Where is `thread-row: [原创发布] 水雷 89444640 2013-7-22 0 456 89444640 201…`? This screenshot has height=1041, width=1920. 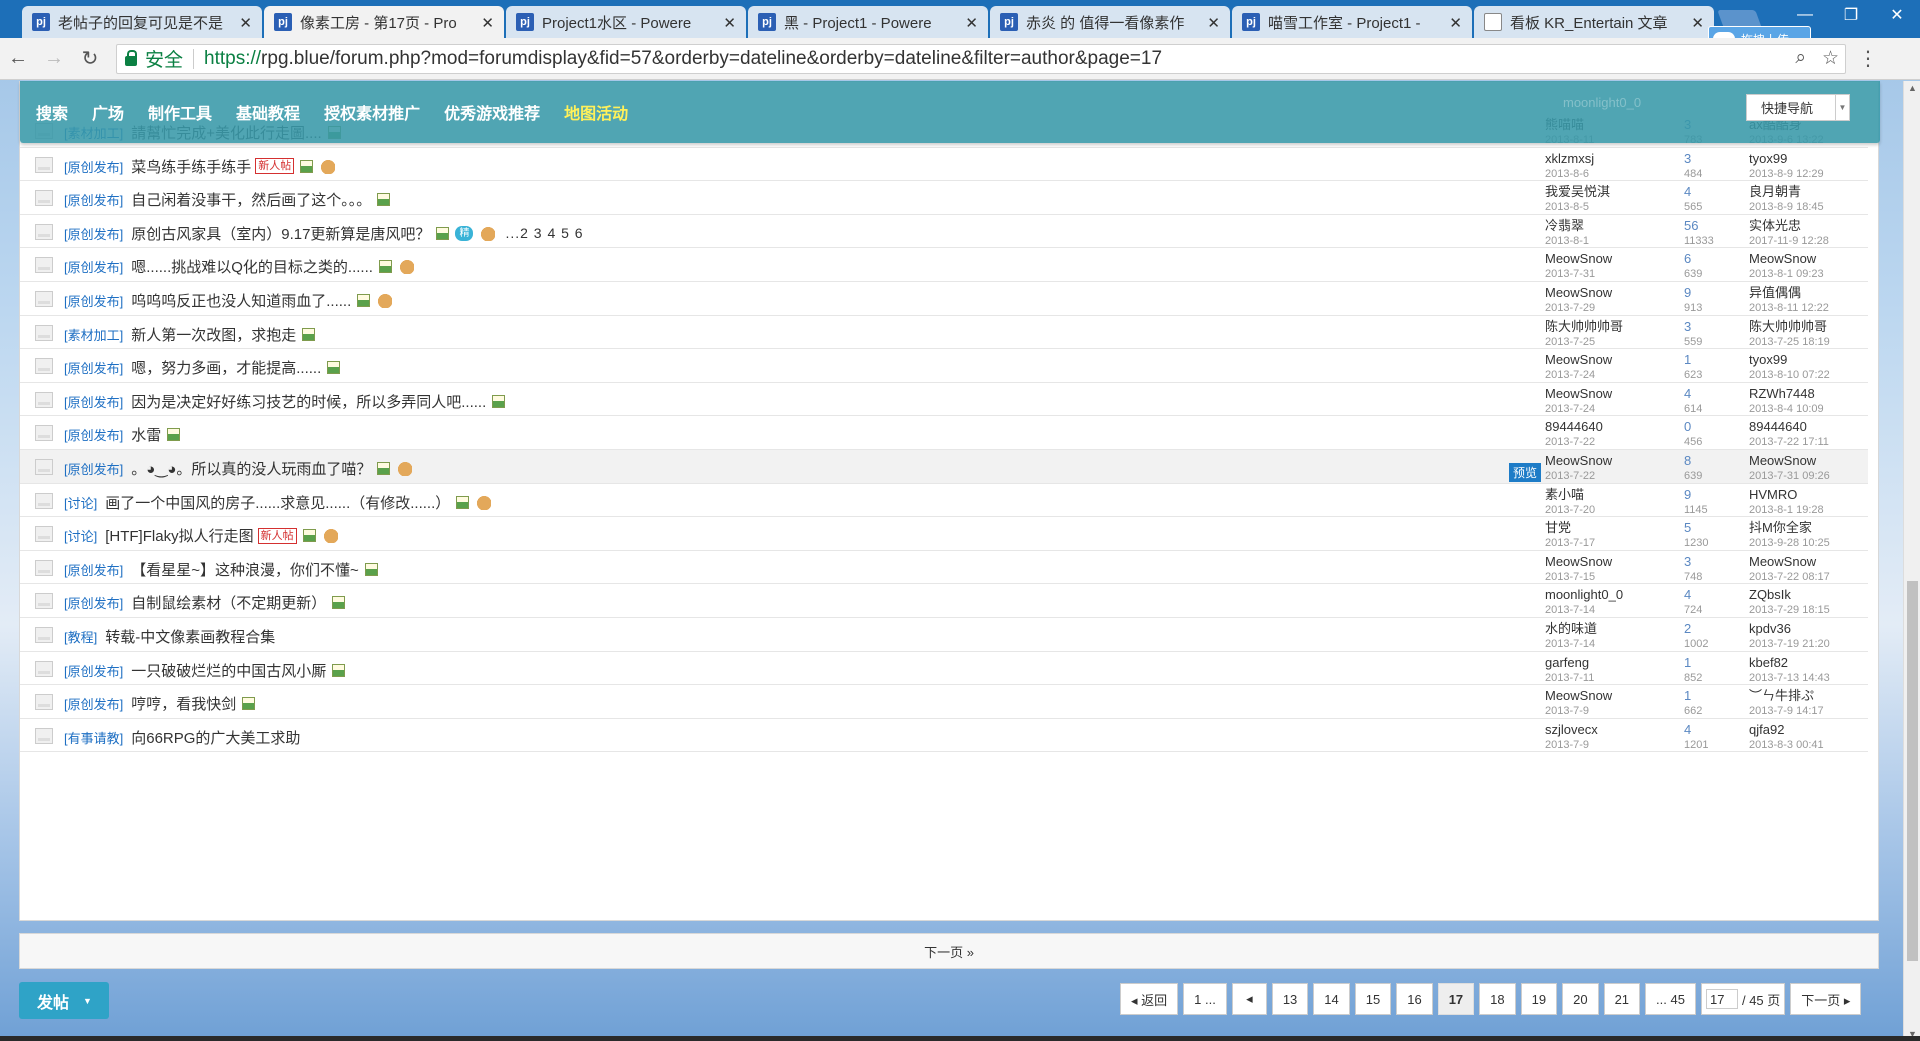 thread-row: [原创发布] 水雷 89444640 2013-7-22 0 456 89444640 201… is located at coordinates (944, 433).